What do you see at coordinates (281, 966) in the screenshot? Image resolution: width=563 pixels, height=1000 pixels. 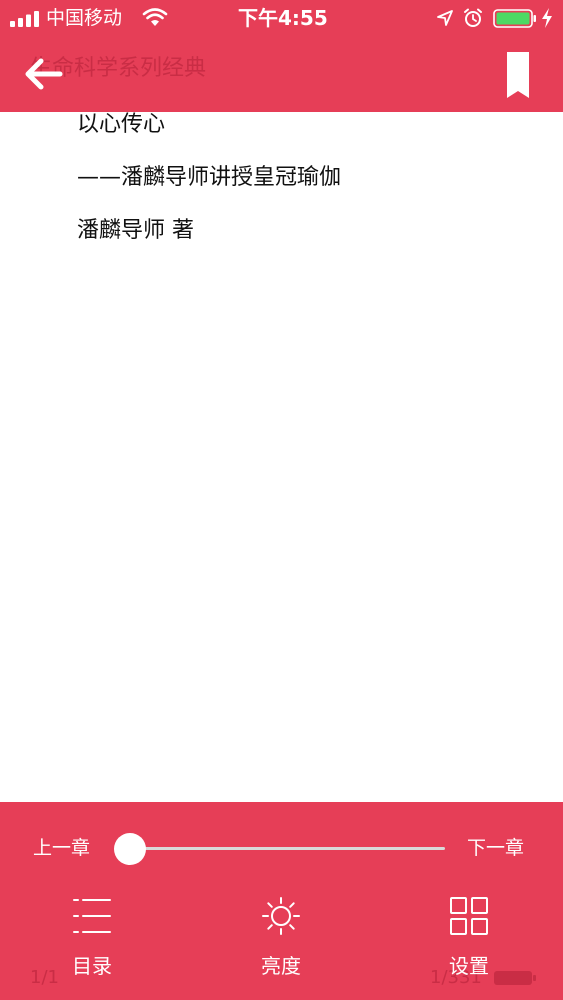 I see `tab-label-brightness: 亮度` at bounding box center [281, 966].